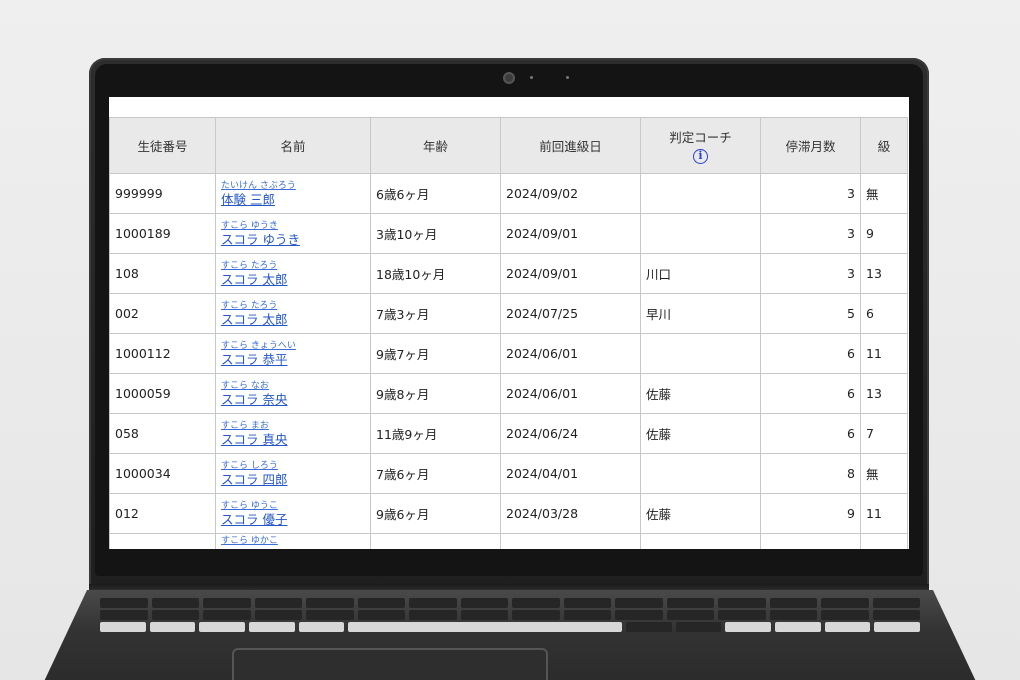  I want to click on table-row: 1000059 すこら なお スコラ 奈央 9歳8ヶ月 2024/06/01 佐藤 6 13, so click(508, 393).